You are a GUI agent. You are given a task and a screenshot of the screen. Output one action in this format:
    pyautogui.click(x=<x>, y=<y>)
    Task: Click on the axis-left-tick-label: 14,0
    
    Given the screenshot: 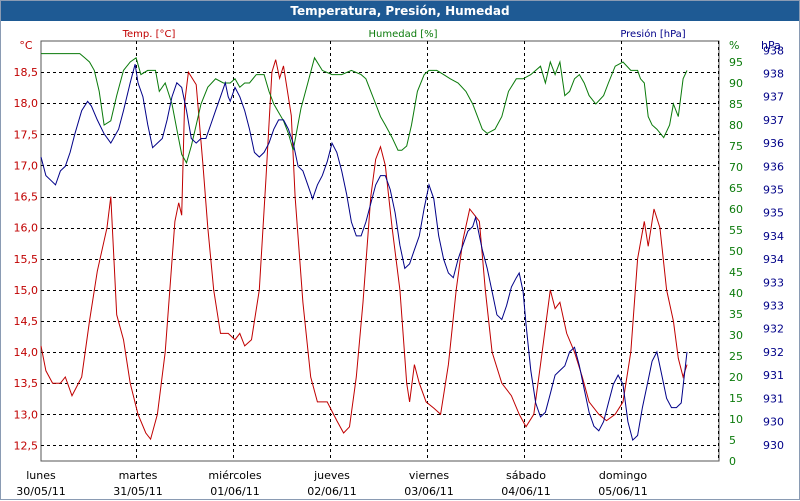 What is the action you would take?
    pyautogui.click(x=26, y=352)
    